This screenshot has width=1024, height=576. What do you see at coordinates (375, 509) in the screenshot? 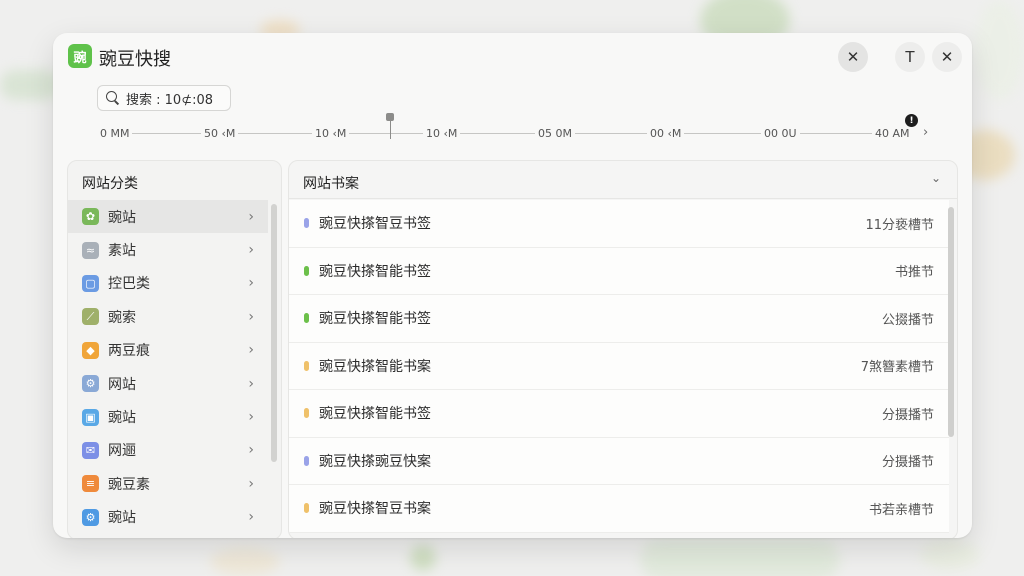
I see `bookmark-title: 豌豆快搽智豆书案` at bounding box center [375, 509].